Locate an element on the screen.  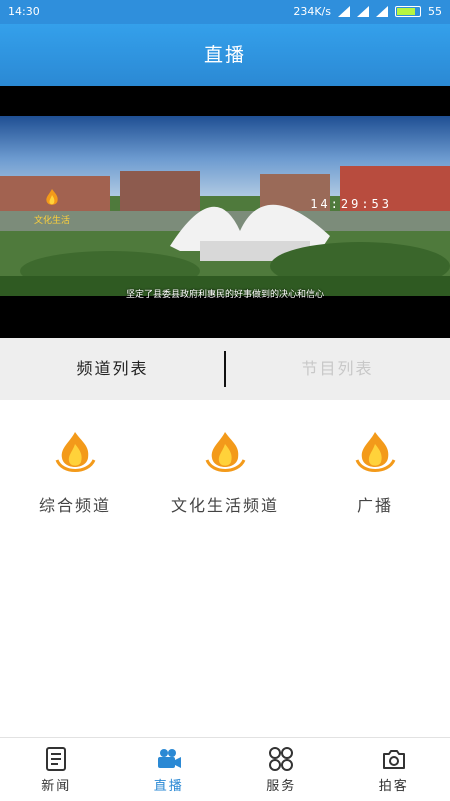
status-indicators: 234K/s 55 is located at coordinates (367, 11).